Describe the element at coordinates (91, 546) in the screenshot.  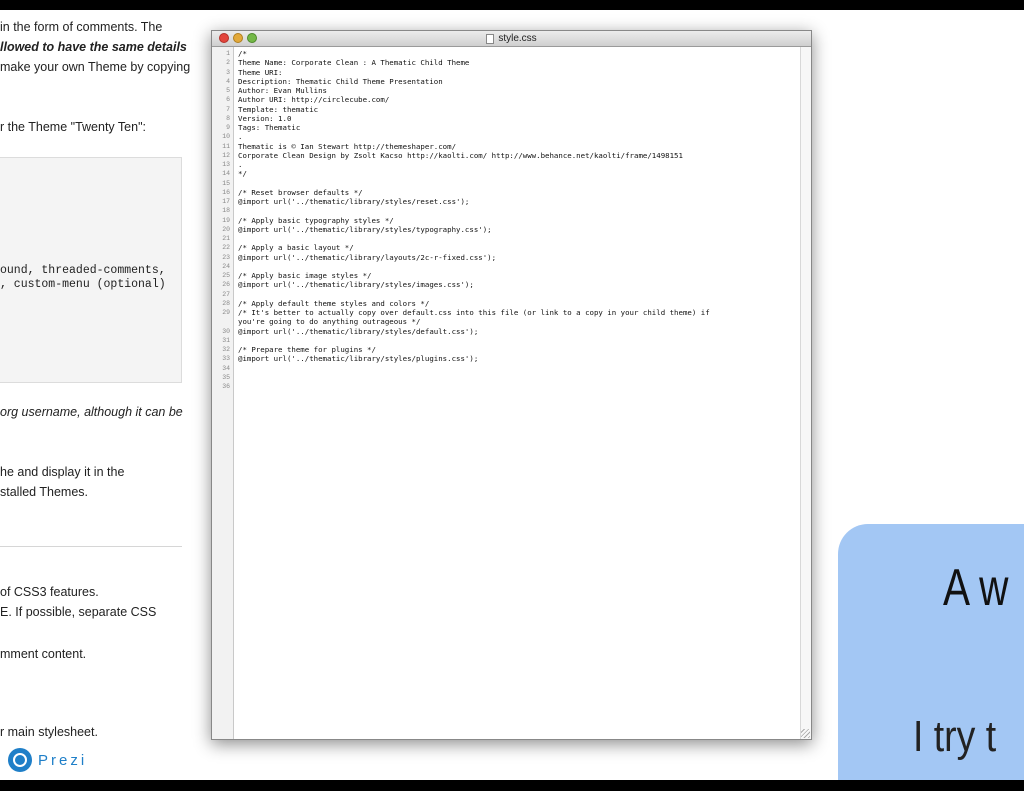
I see `divider` at that location.